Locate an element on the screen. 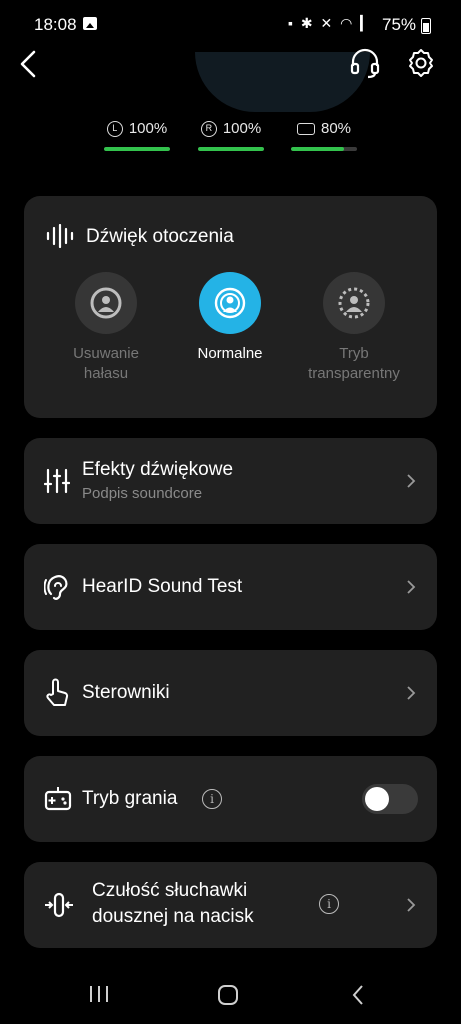  status-battery-percent: 75% is located at coordinates (399, 24).